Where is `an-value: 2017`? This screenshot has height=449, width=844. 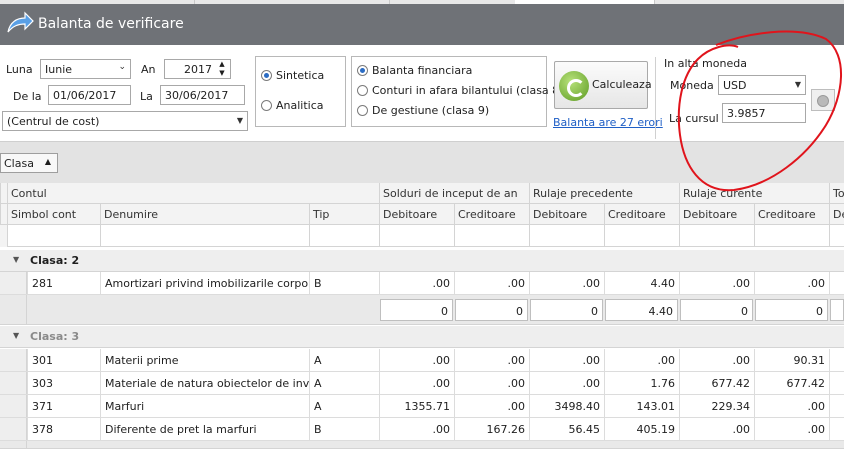 an-value: 2017 is located at coordinates (198, 69).